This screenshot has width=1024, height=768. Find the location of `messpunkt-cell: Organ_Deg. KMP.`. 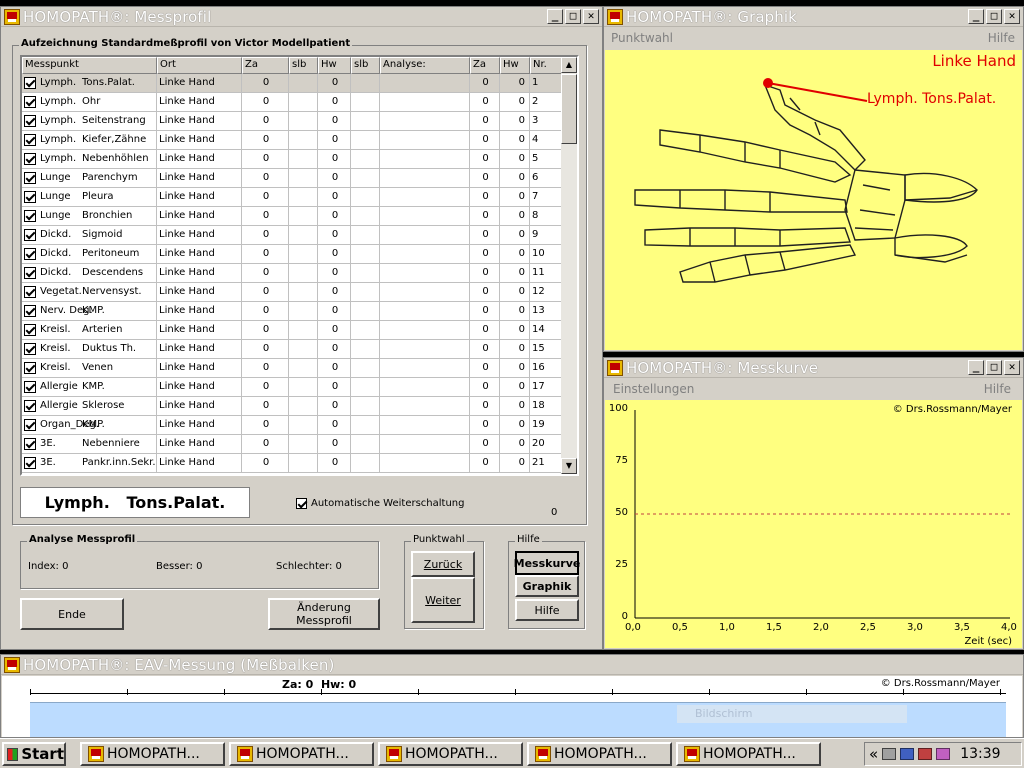

messpunkt-cell: Organ_Deg. KMP. is located at coordinates (89, 425).